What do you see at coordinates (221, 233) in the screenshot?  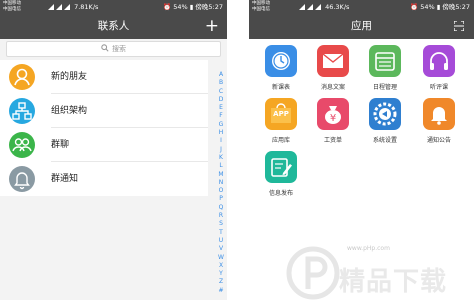 I see `index-letter: T` at bounding box center [221, 233].